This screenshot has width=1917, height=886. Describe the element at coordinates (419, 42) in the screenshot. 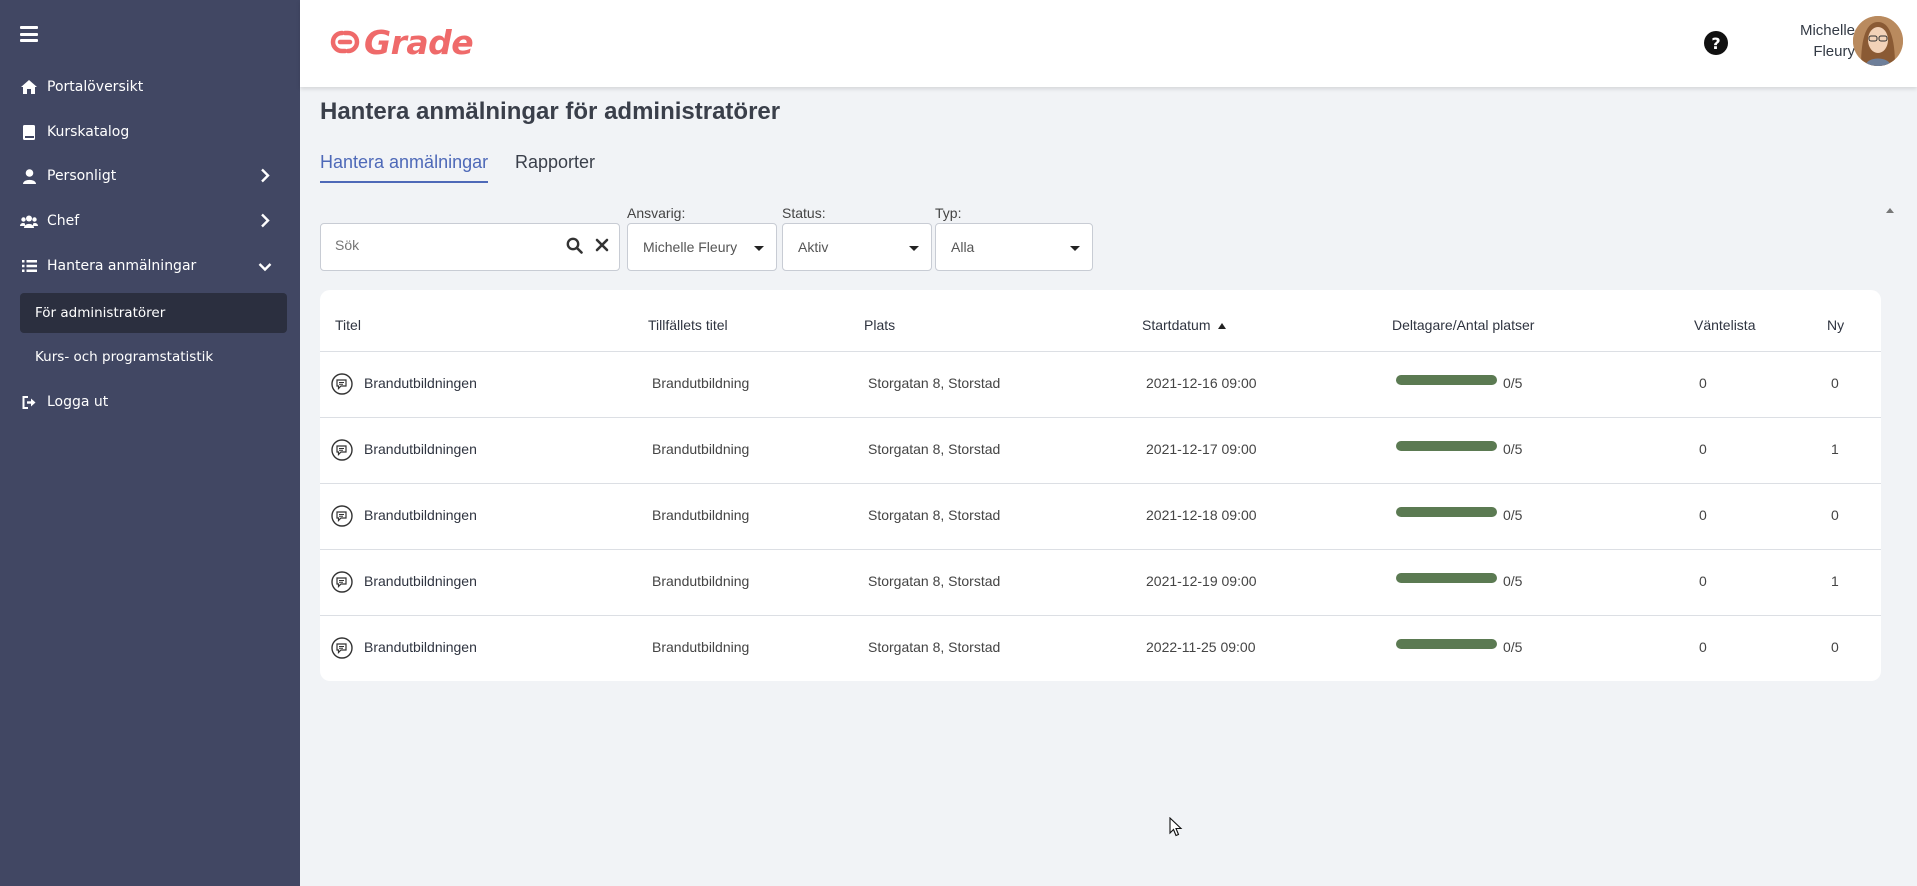

I see `grade-logo-text: Grade` at that location.